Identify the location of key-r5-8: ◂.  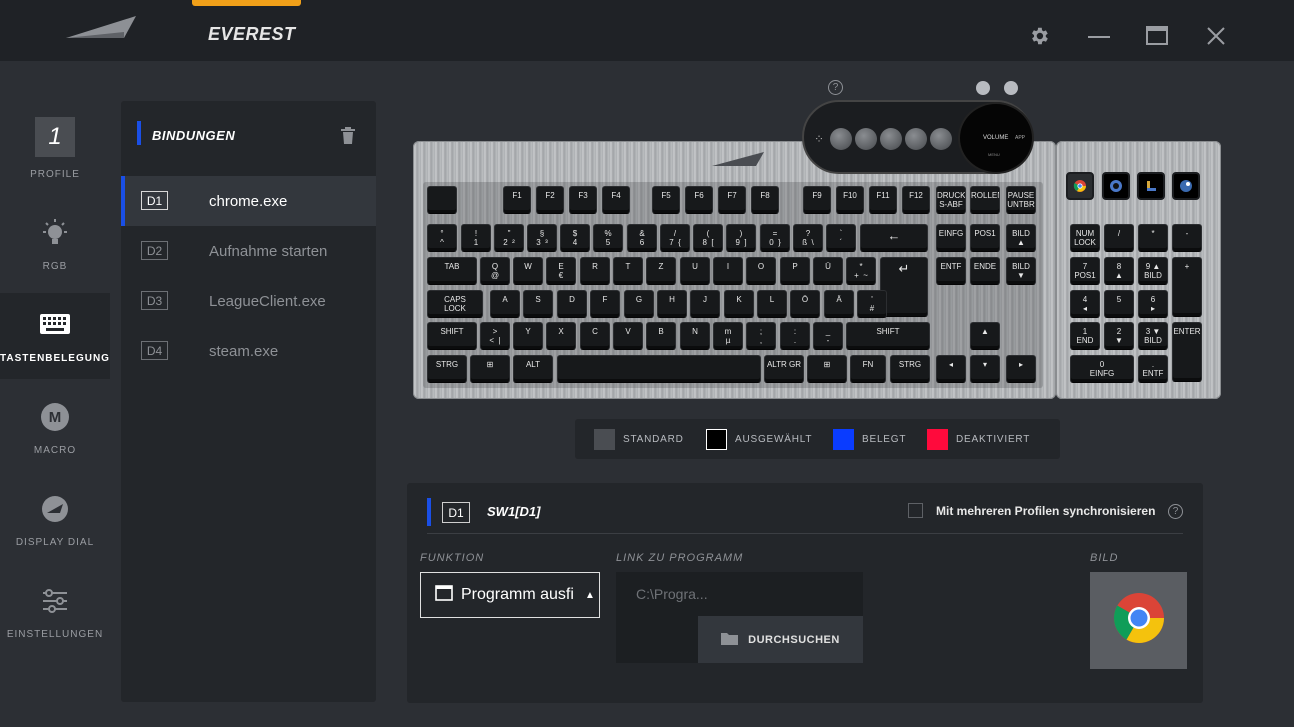
(951, 369).